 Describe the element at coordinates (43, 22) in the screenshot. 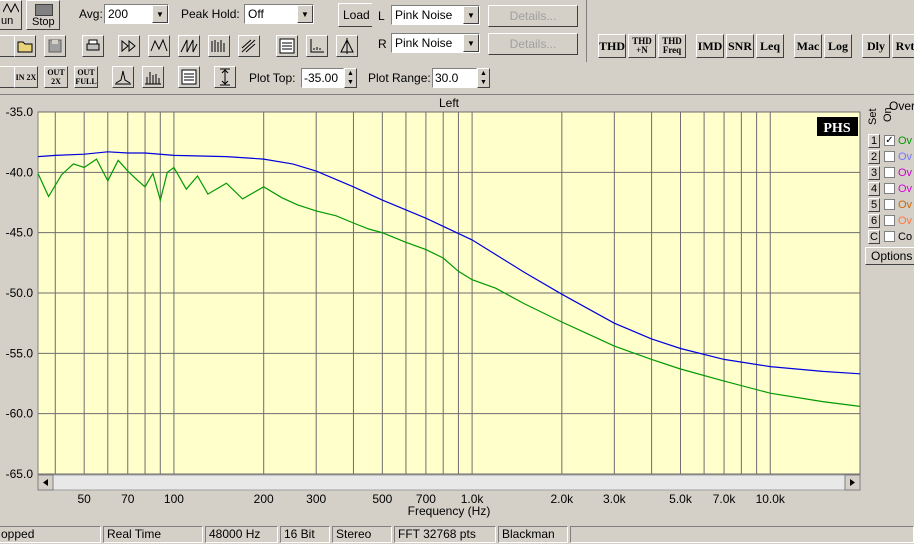

I see `stop-label: Stop` at that location.